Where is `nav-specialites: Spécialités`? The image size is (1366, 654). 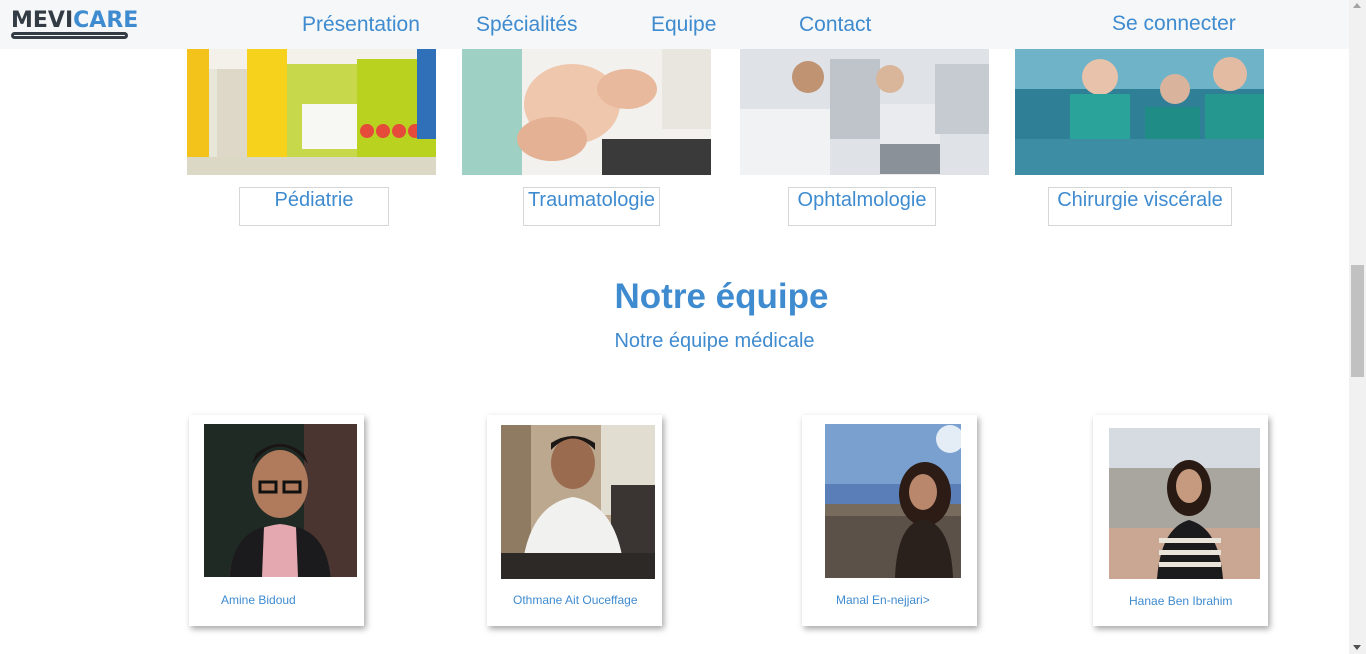
nav-specialites: Spécialités is located at coordinates (527, 25).